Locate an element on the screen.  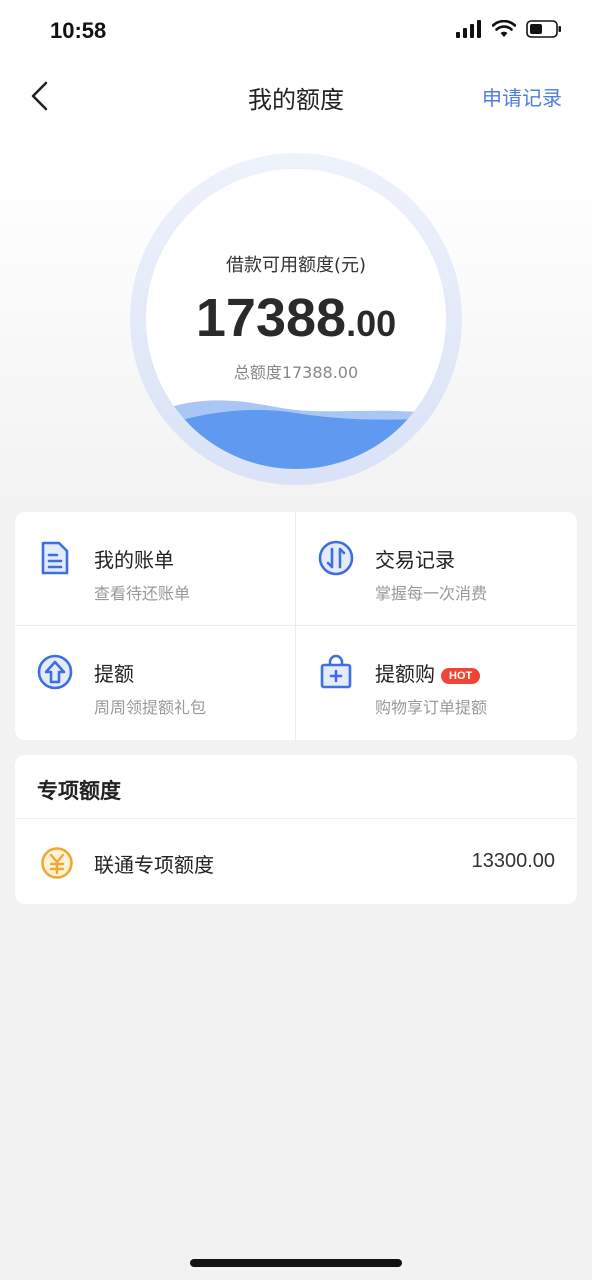
grid-item-raise-limit-shopping: 提额购 HOT 购物享订单提额 is located at coordinates (436, 682).